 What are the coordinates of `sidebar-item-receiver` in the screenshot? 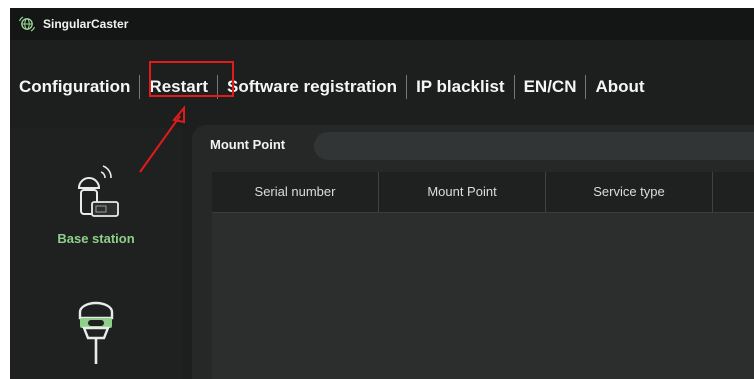 It's located at (96, 334).